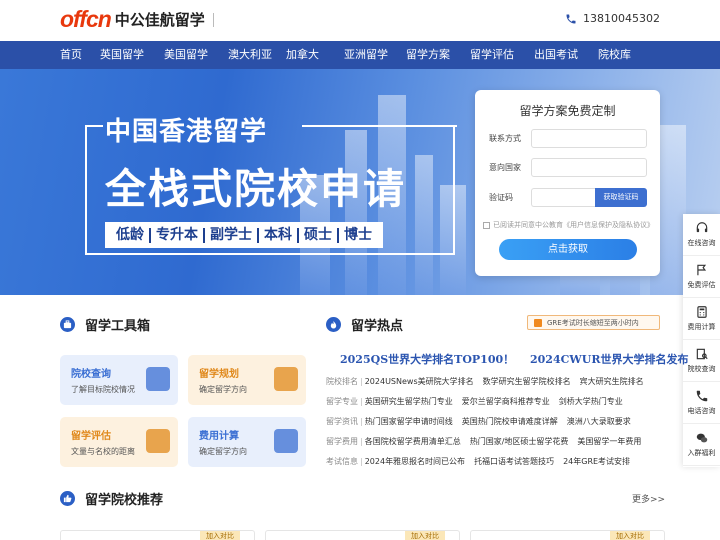 This screenshot has height=540, width=720. What do you see at coordinates (609, 359) in the screenshot?
I see `headline-link: 2024CWUR世界大学排名发布` at bounding box center [609, 359].